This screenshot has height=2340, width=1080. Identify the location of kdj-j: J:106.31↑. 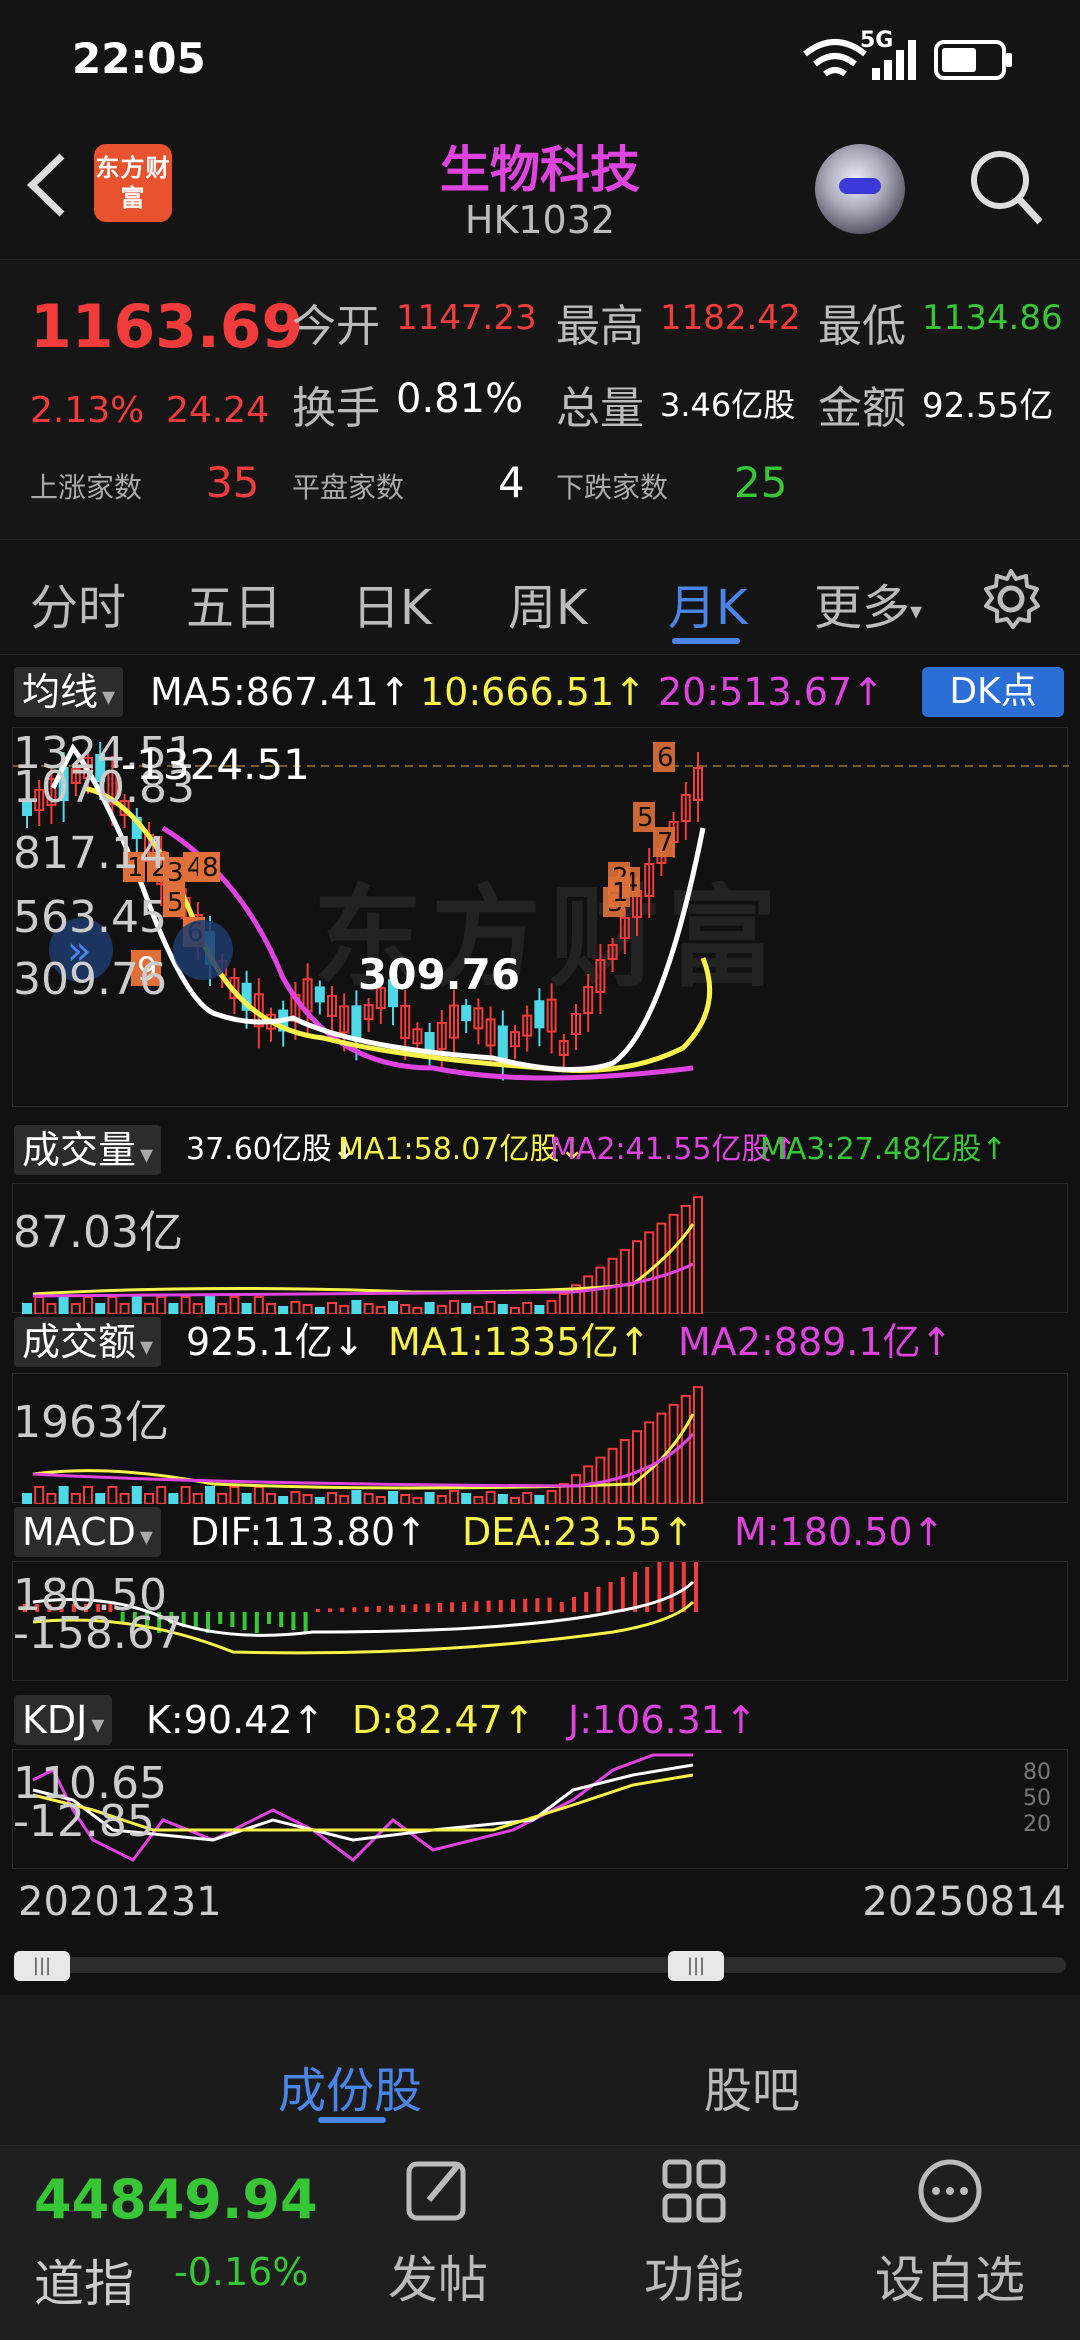
(662, 1720).